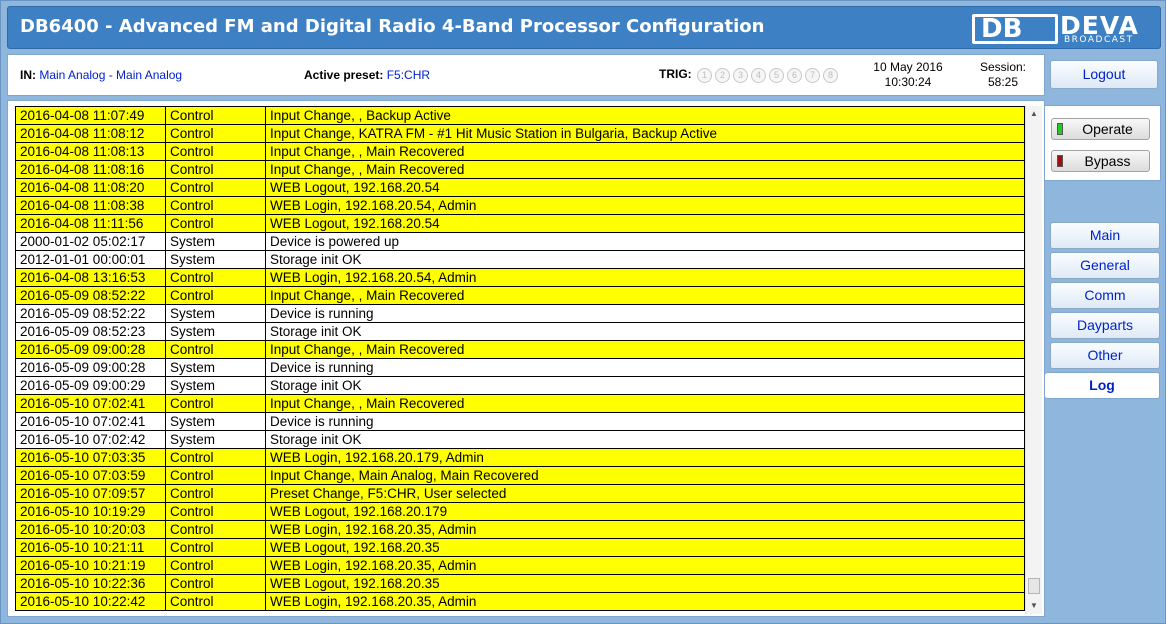 This screenshot has height=624, width=1166. Describe the element at coordinates (520, 385) in the screenshot. I see `log-row: 2016-05-09 09:00:29 System Storage init OK` at that location.